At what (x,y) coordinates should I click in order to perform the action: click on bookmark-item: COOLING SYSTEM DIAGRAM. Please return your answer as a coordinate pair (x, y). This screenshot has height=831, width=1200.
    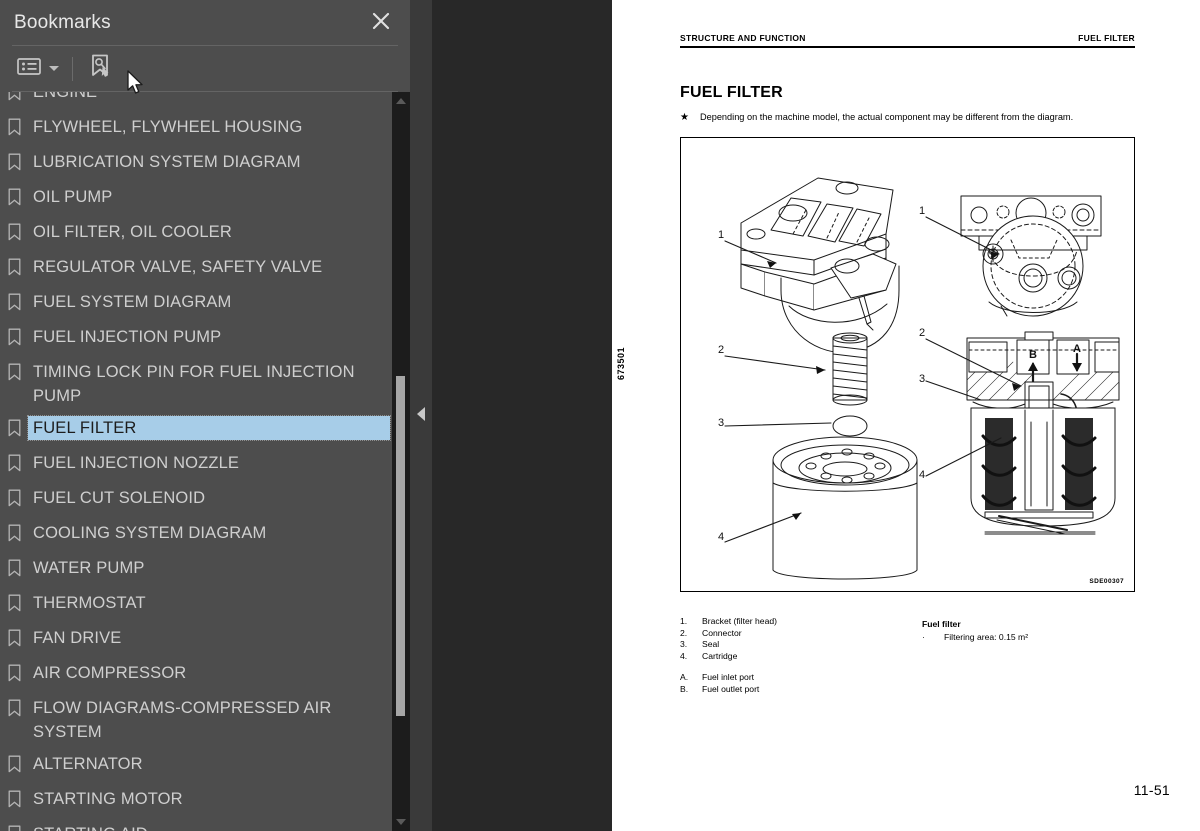
    Looking at the image, I should click on (195, 534).